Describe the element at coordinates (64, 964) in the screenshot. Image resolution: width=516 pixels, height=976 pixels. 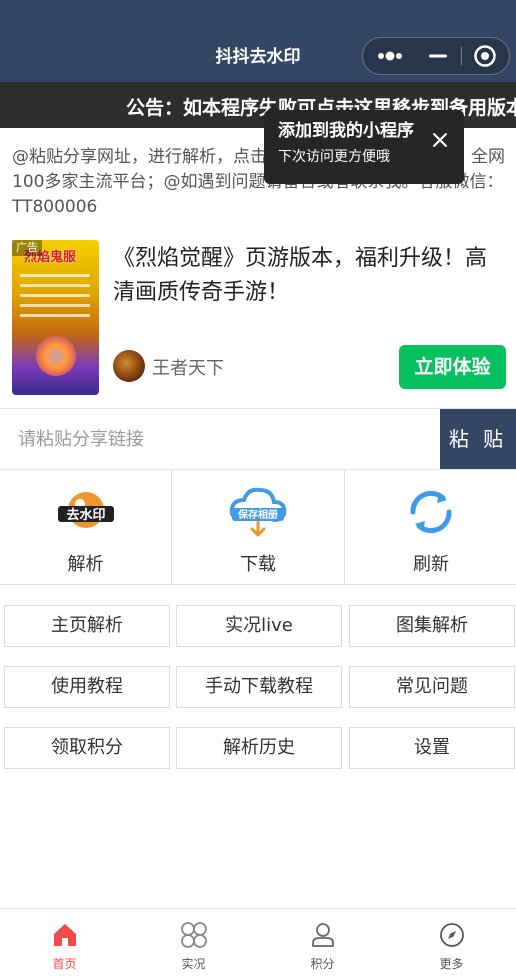
I see `tab-home-label: 首页` at that location.